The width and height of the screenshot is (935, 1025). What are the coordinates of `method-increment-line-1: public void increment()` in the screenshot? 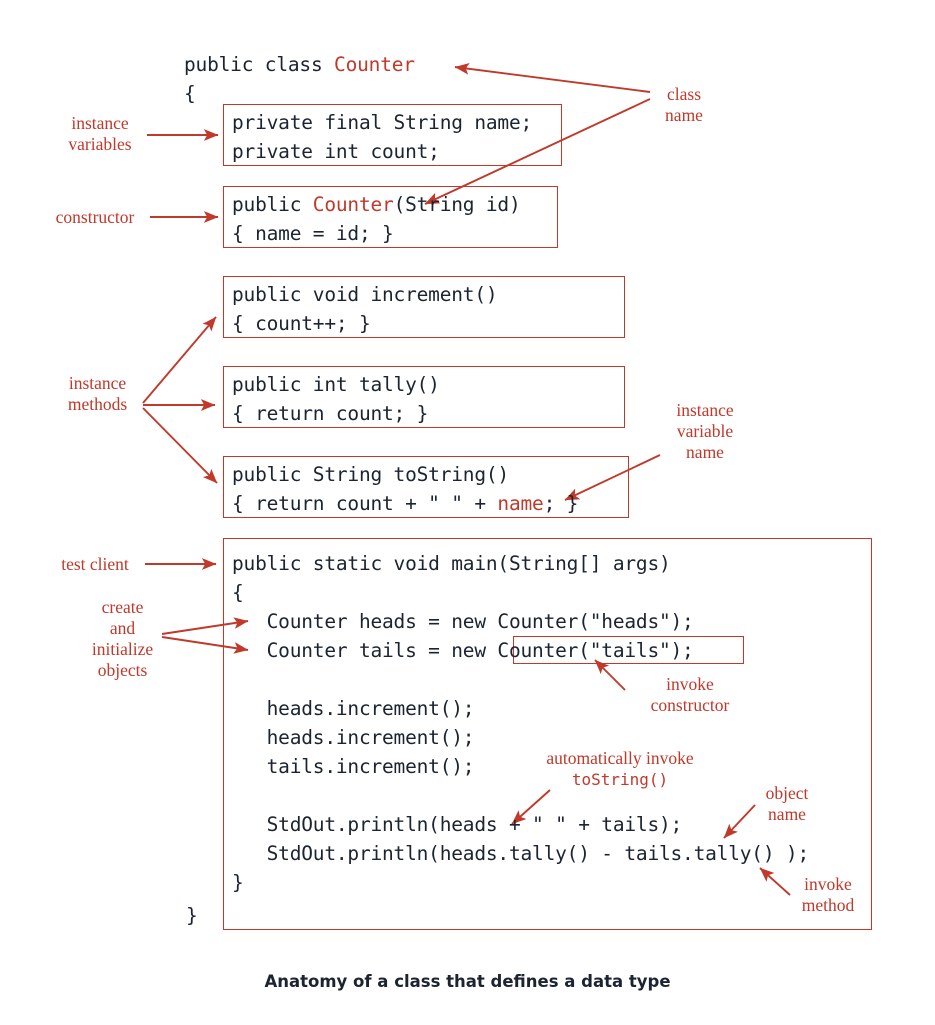 It's located at (365, 294).